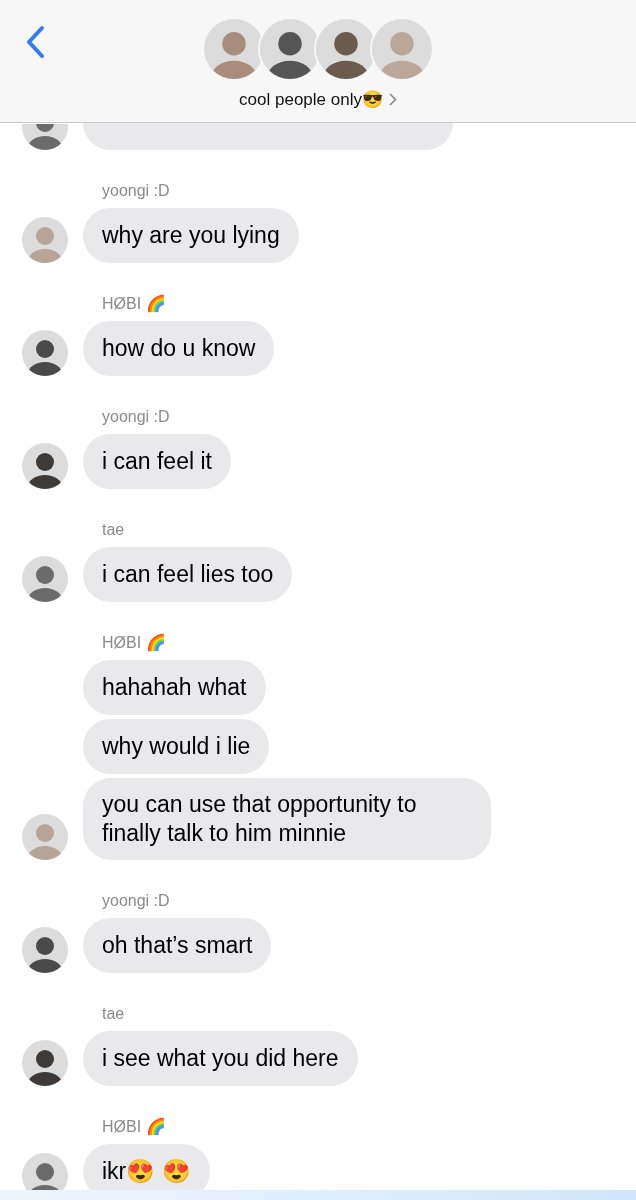 The image size is (636, 1200). What do you see at coordinates (179, 348) in the screenshot?
I see `message-bubble: how do u know` at bounding box center [179, 348].